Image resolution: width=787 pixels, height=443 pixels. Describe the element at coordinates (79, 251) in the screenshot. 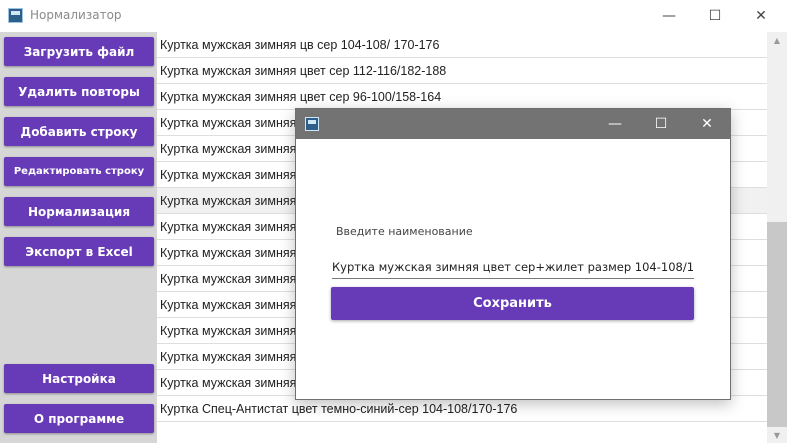

I see `export-excel-button: Экспорт в Excel` at that location.